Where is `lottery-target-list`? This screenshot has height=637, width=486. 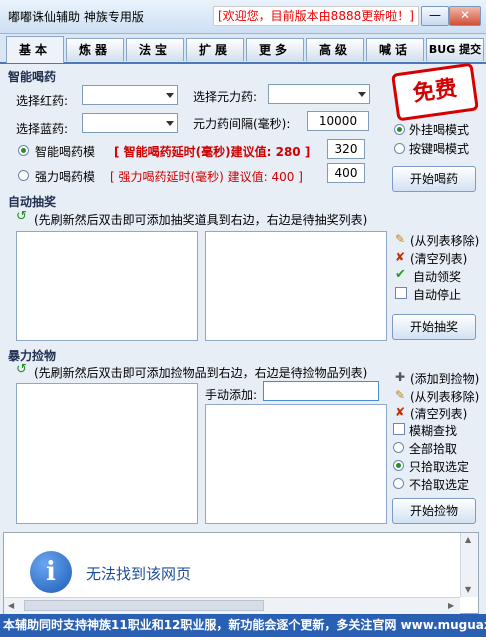
lottery-target-list is located at coordinates (296, 286).